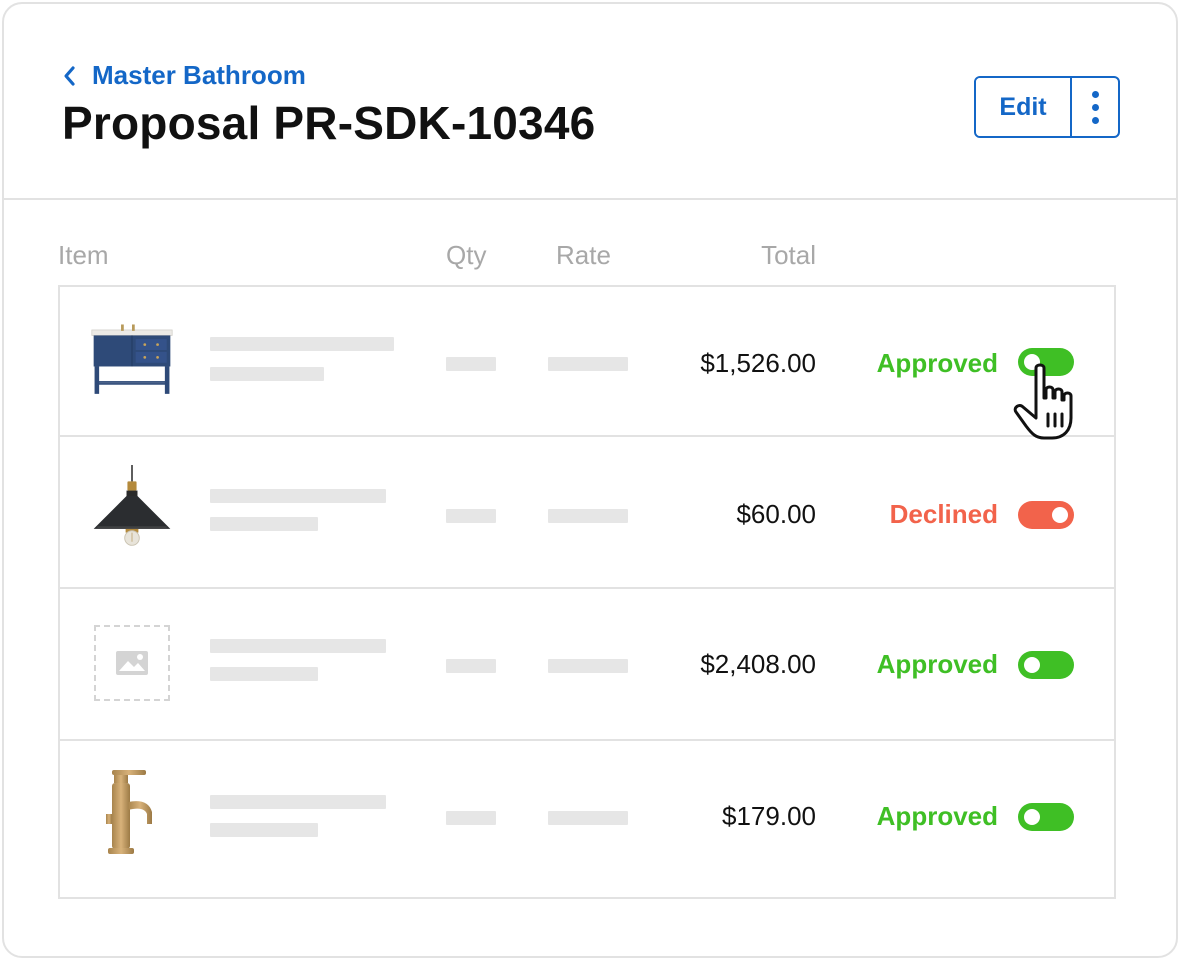 This screenshot has width=1180, height=960. I want to click on page-title: Proposal PR-SDK-10346, so click(329, 123).